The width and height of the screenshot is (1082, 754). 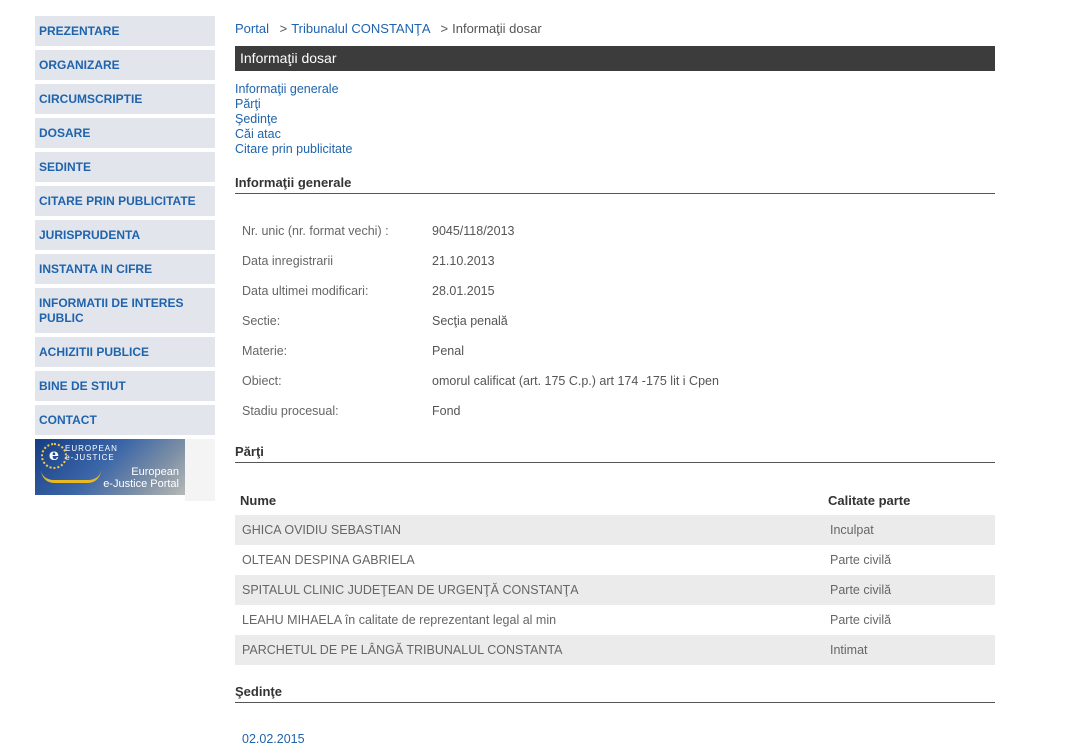 What do you see at coordinates (446, 411) in the screenshot?
I see `info-value: Fond` at bounding box center [446, 411].